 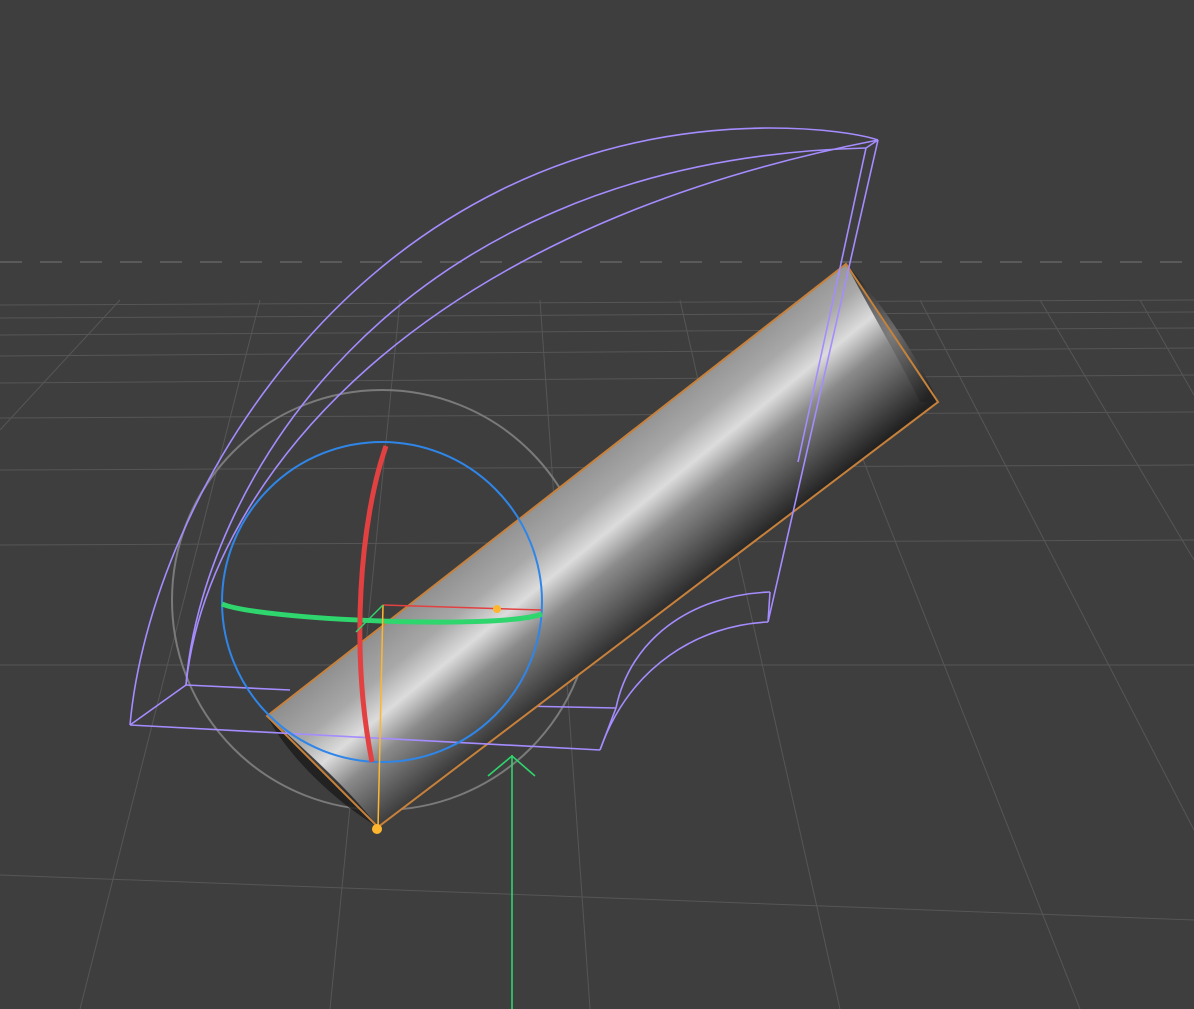 I want to click on axis-handle, so click(x=497, y=609).